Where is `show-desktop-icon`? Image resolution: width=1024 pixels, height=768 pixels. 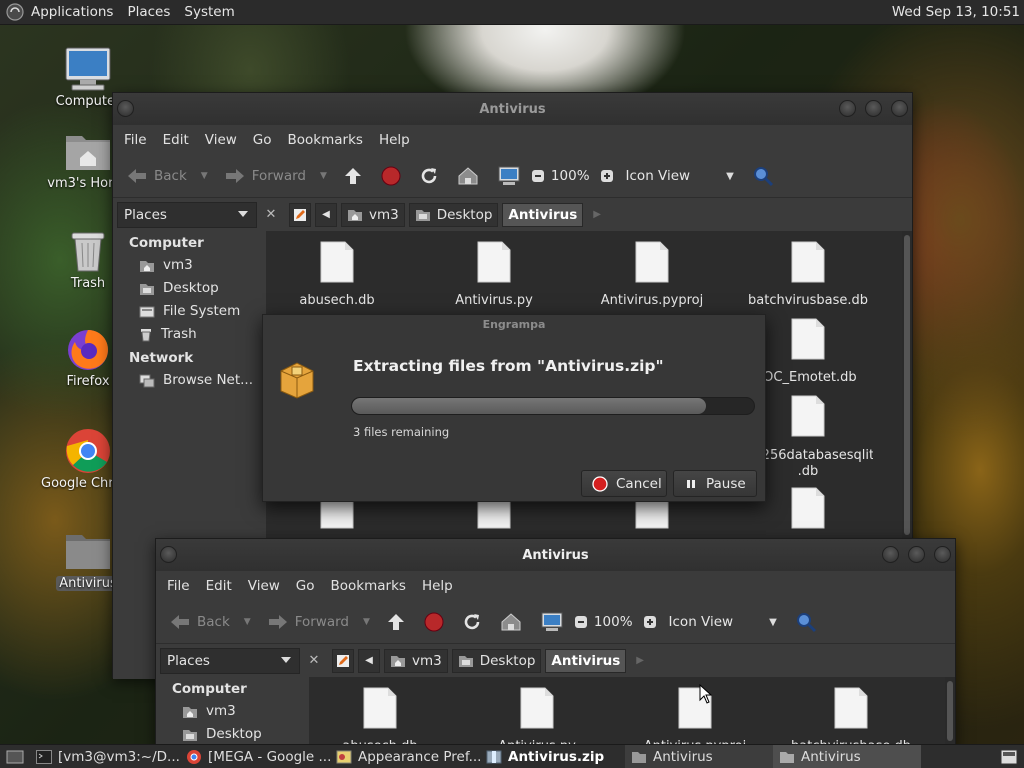 show-desktop-icon is located at coordinates (15, 757).